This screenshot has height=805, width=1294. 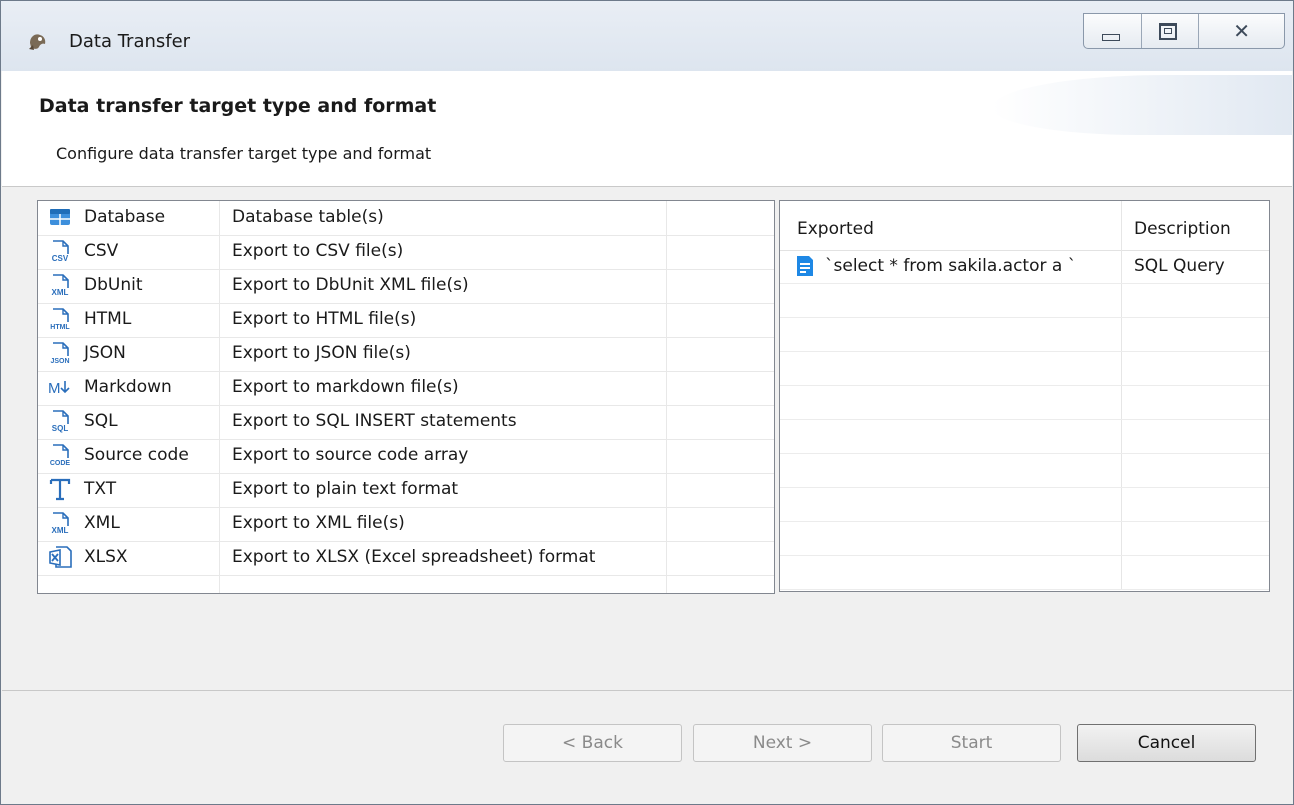 I want to click on format-row: TXT Export to plain text format, so click(x=406, y=490).